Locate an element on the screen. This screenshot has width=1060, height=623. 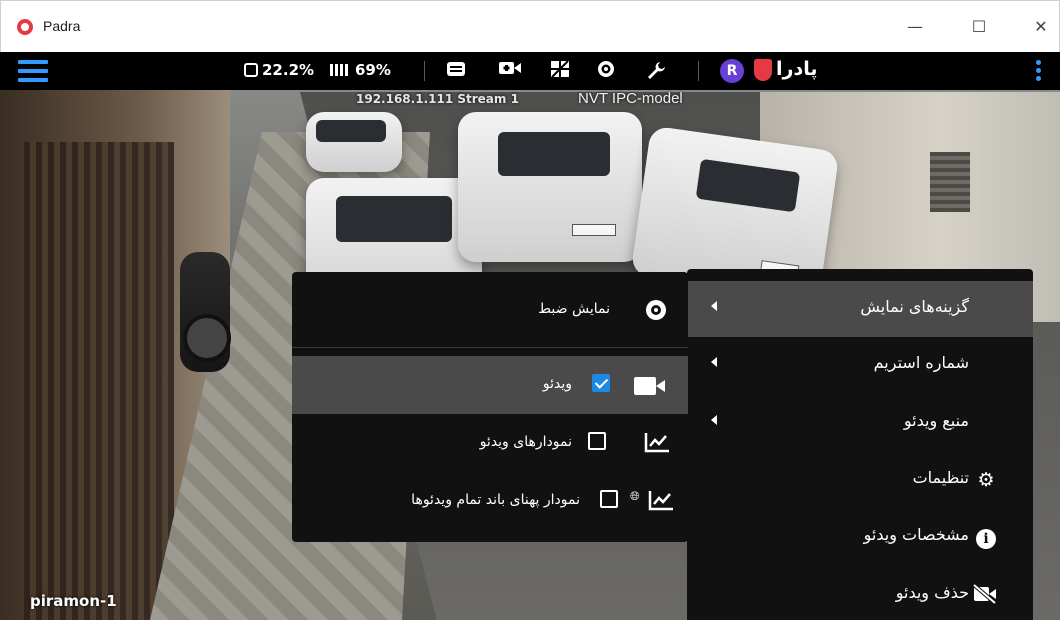
submenu-item-label: ویدئو is located at coordinates (557, 384).